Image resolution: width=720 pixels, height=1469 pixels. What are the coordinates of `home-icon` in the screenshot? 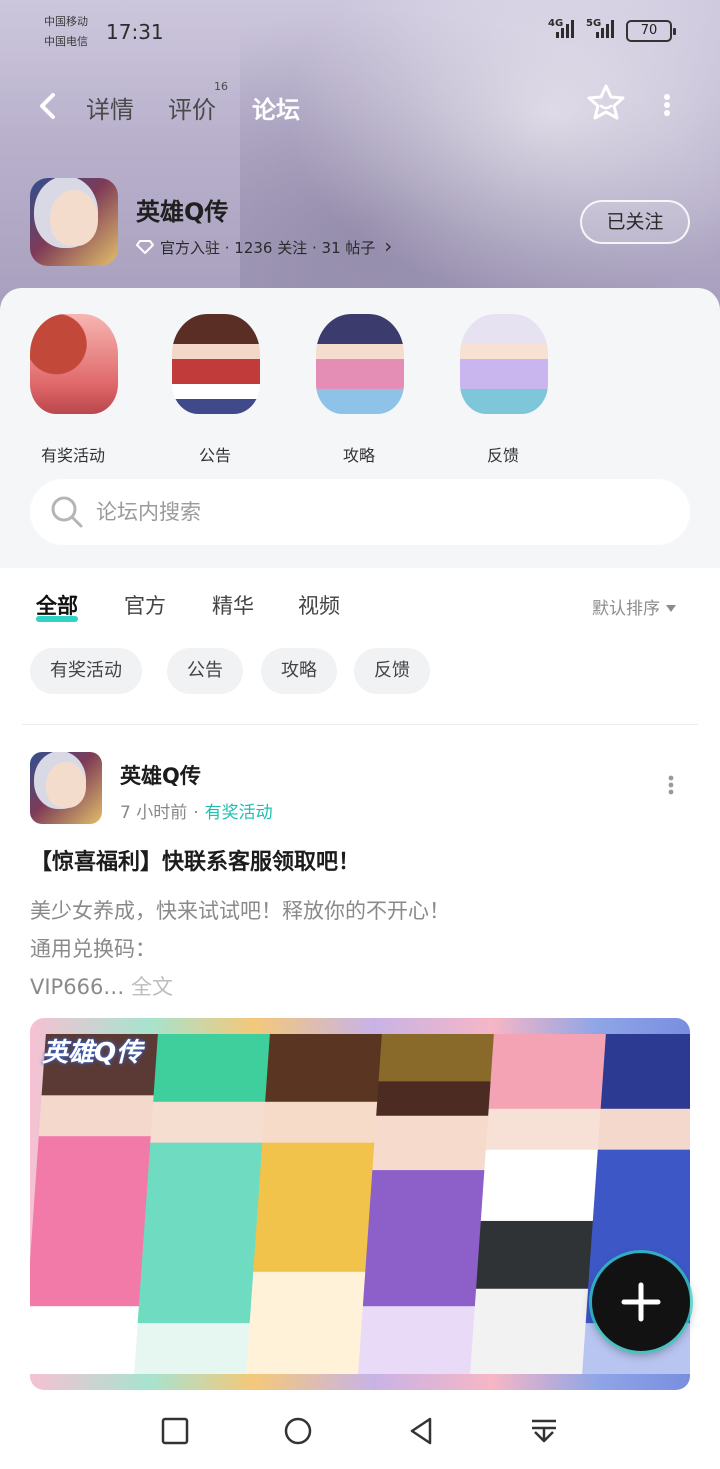 It's located at (298, 1431).